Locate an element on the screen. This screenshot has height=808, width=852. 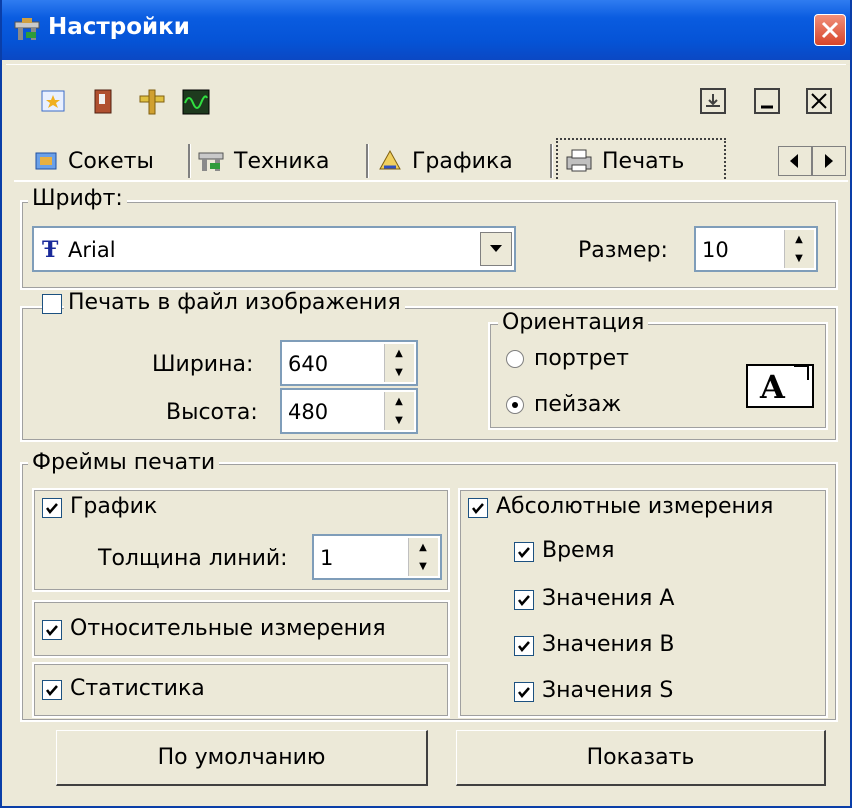
arrow-left-icon is located at coordinates (794, 161).